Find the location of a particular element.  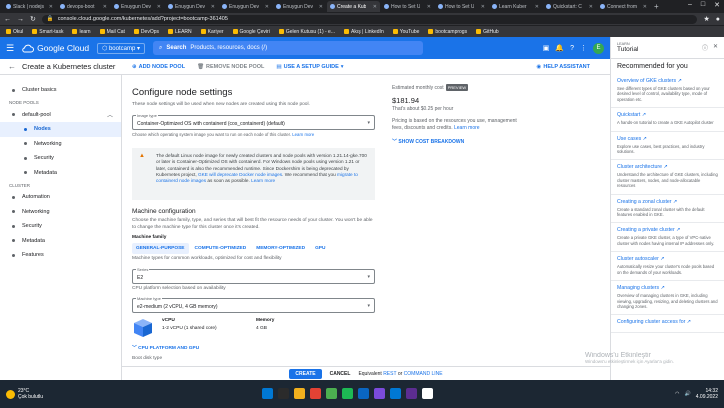

google-cloud-logo: Google Cloud is located at coordinates (55, 48).